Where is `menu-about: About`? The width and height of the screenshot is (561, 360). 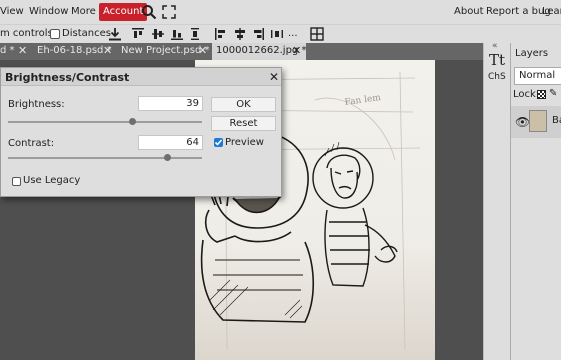
menu-about: About is located at coordinates (469, 11).